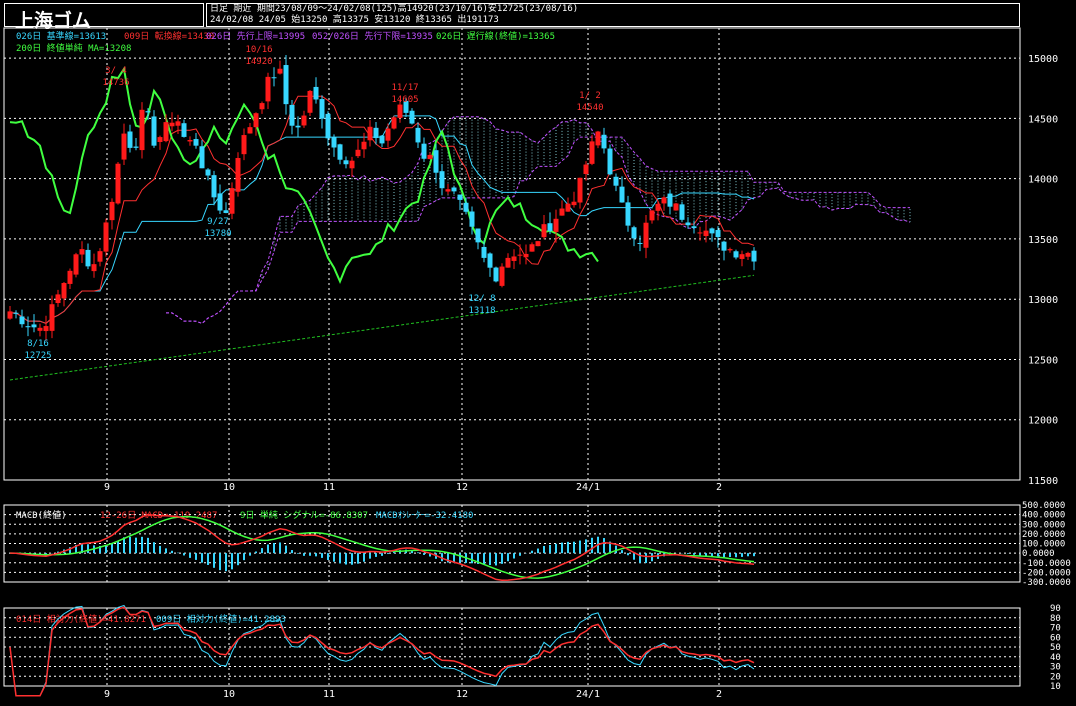  What do you see at coordinates (1055, 677) in the screenshot?
I see `y-tick-label: 20` at bounding box center [1055, 677].